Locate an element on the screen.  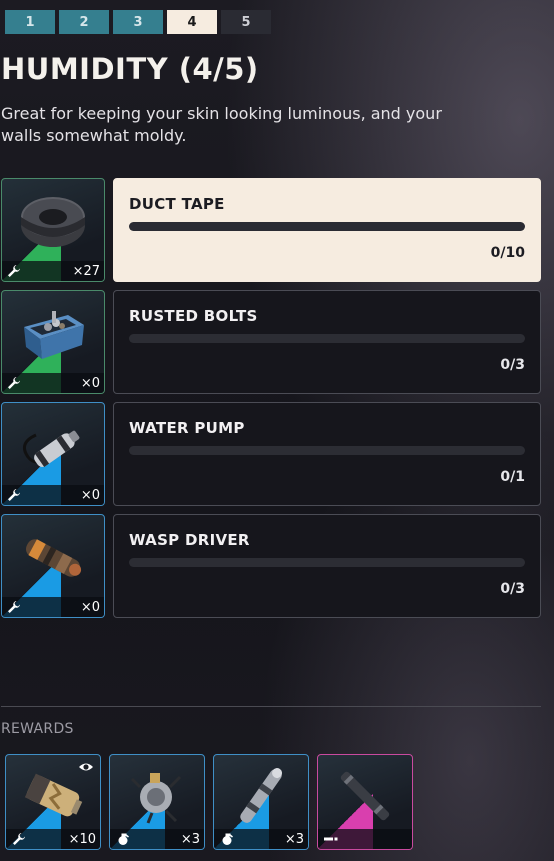
divider is located at coordinates (271, 706).